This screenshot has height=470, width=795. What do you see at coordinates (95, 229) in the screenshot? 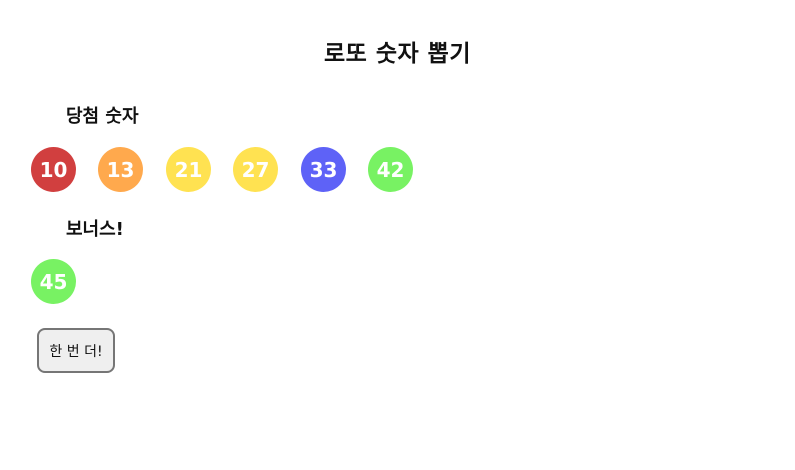
I see `bonus-label: 보너스!` at bounding box center [95, 229].